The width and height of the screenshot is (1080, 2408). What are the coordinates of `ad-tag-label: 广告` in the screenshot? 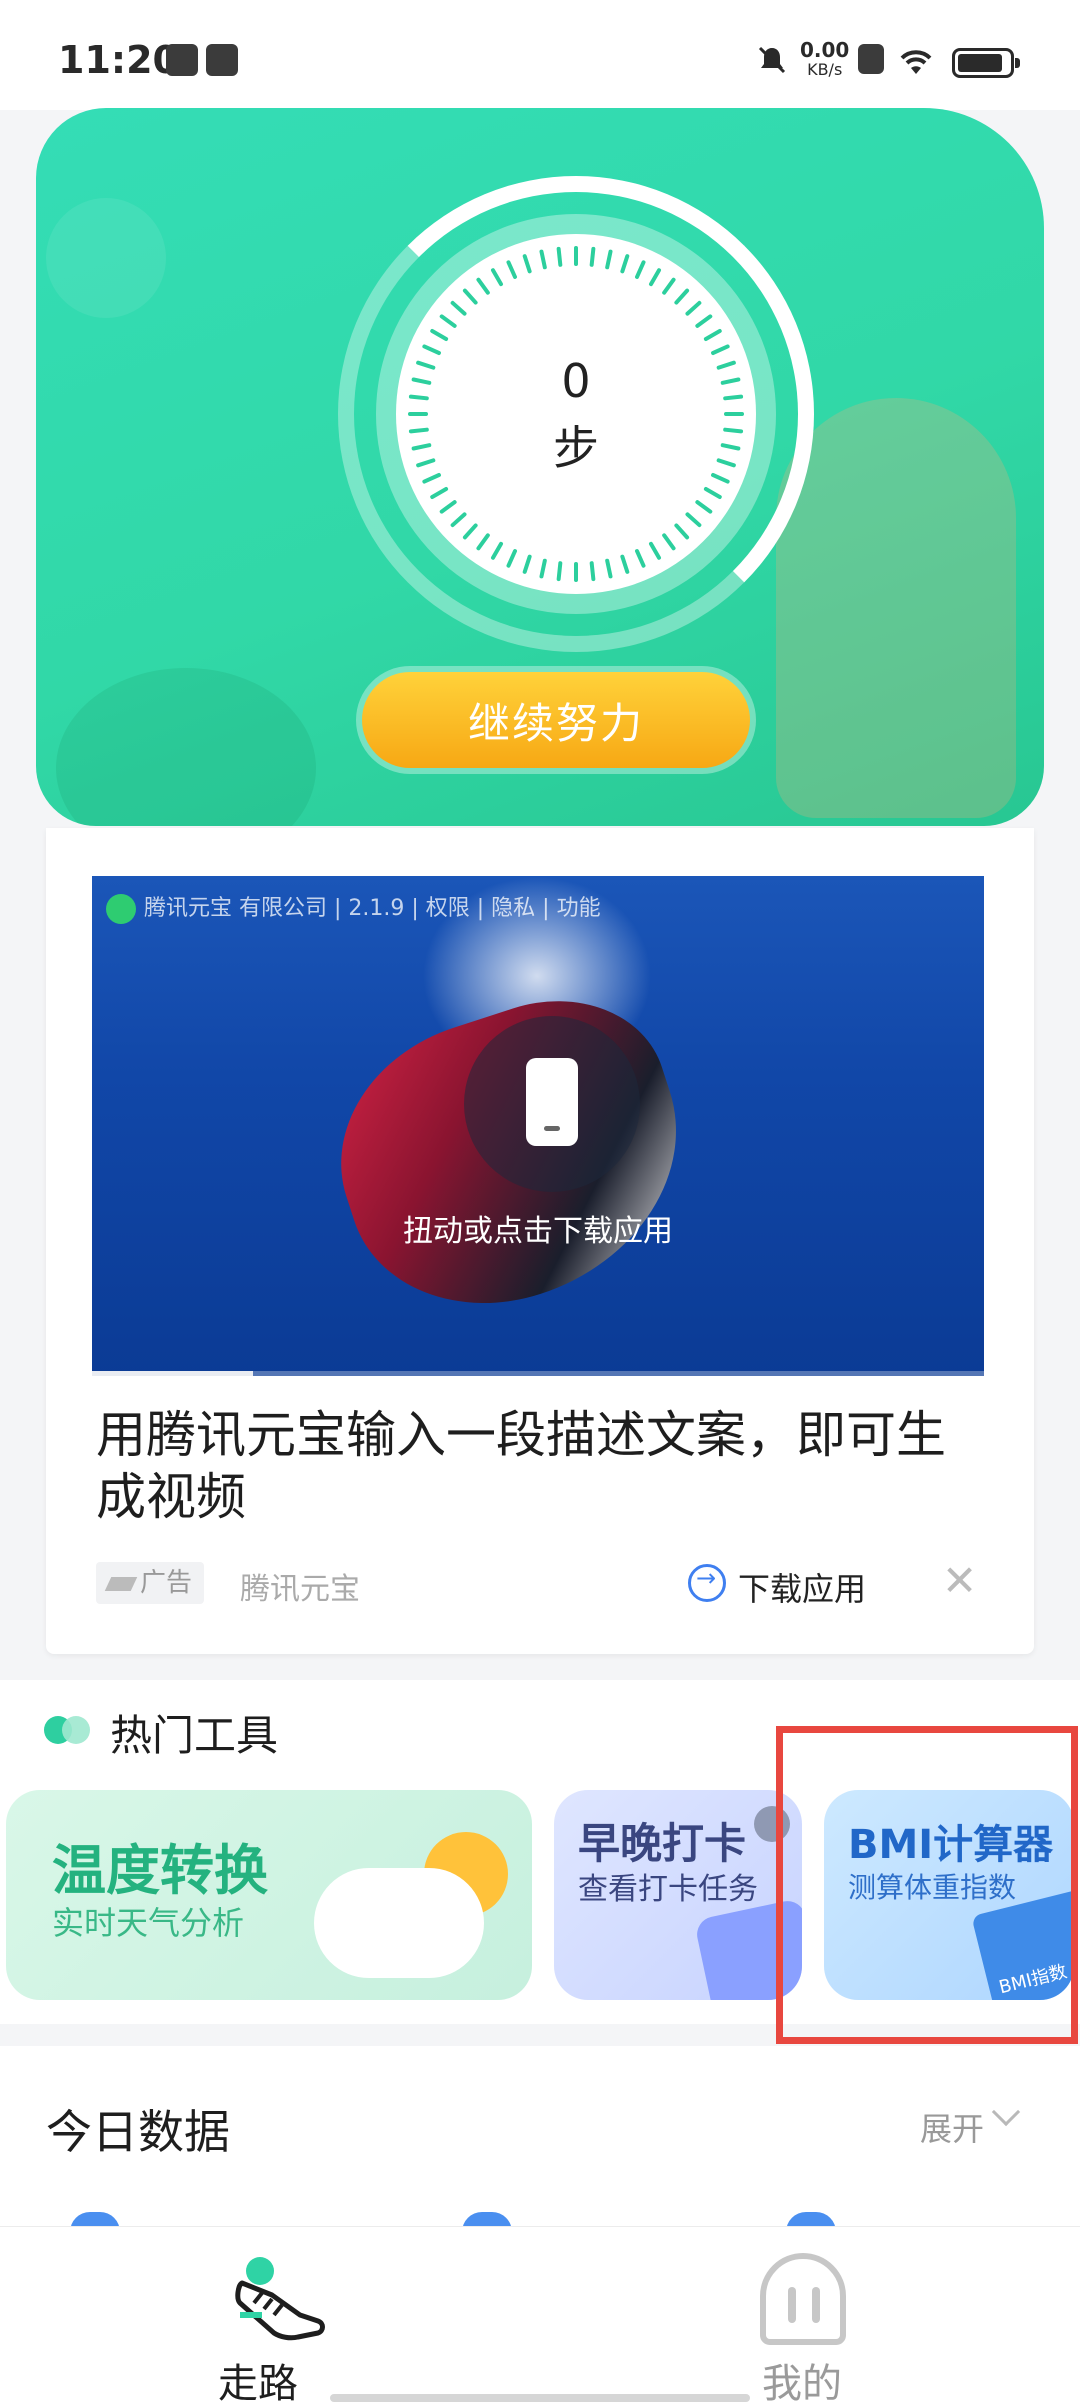 It's located at (166, 1583).